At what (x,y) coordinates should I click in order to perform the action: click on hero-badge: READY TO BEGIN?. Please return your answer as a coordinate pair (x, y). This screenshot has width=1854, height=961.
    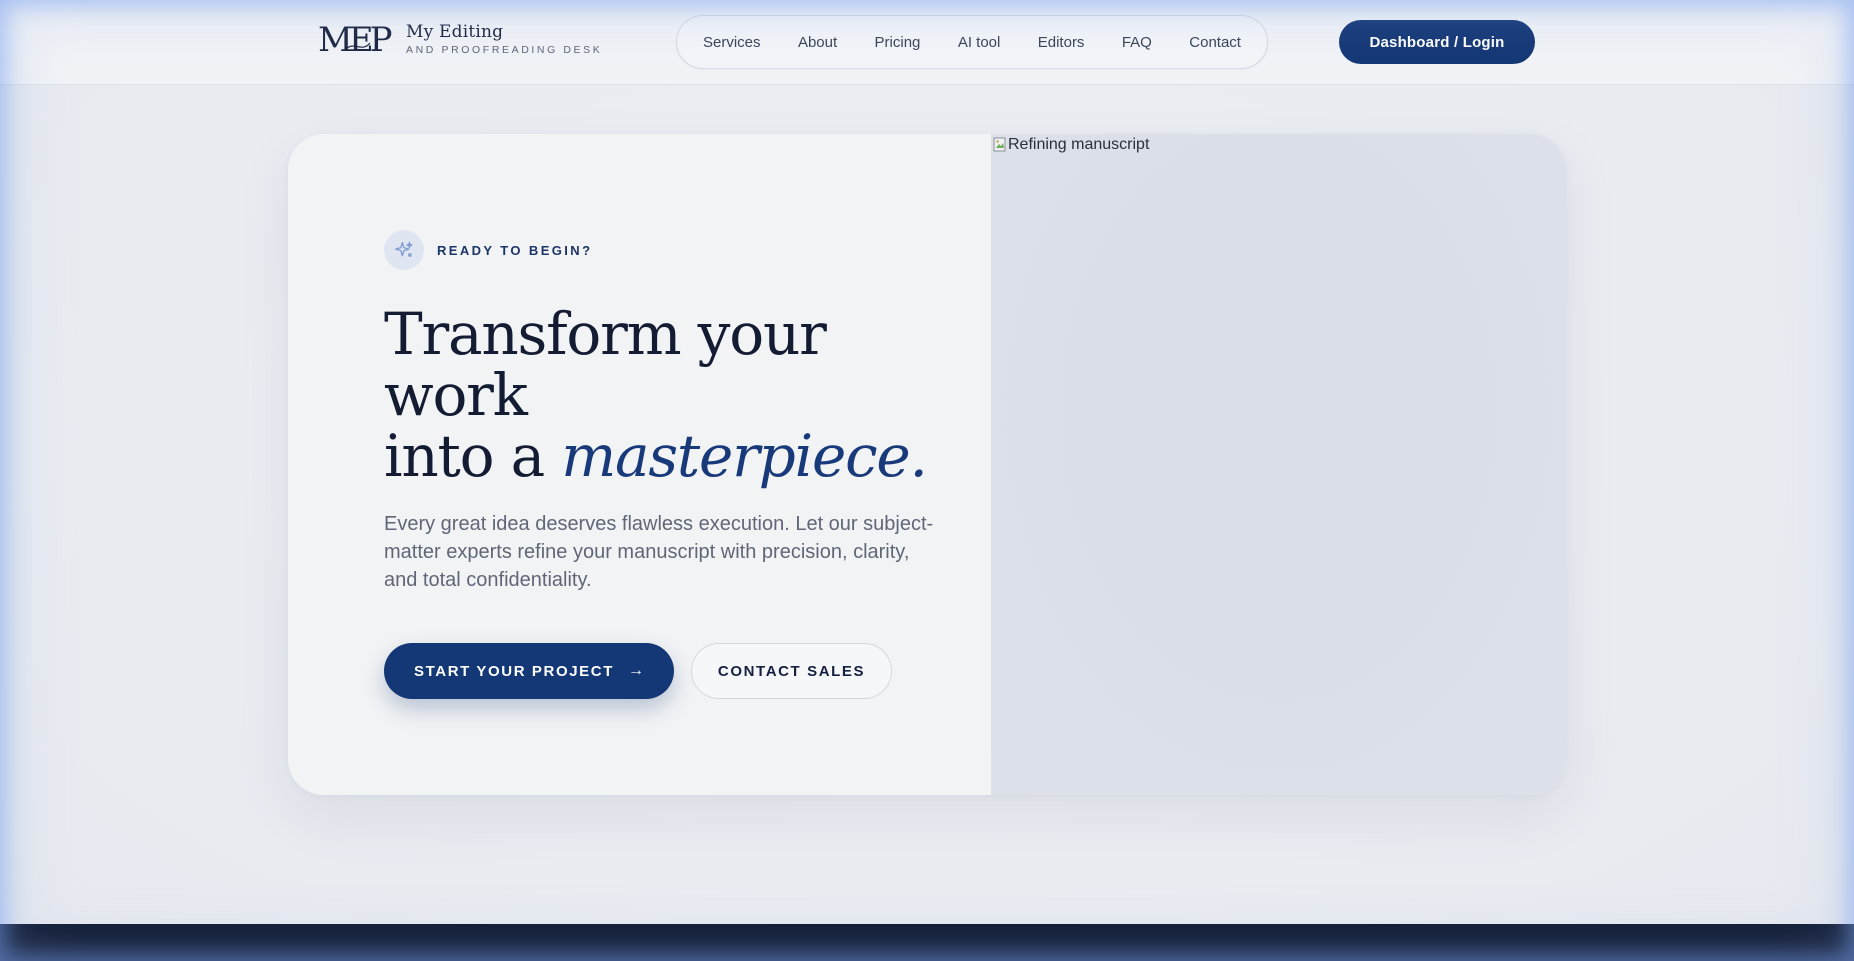
    Looking at the image, I should click on (488, 250).